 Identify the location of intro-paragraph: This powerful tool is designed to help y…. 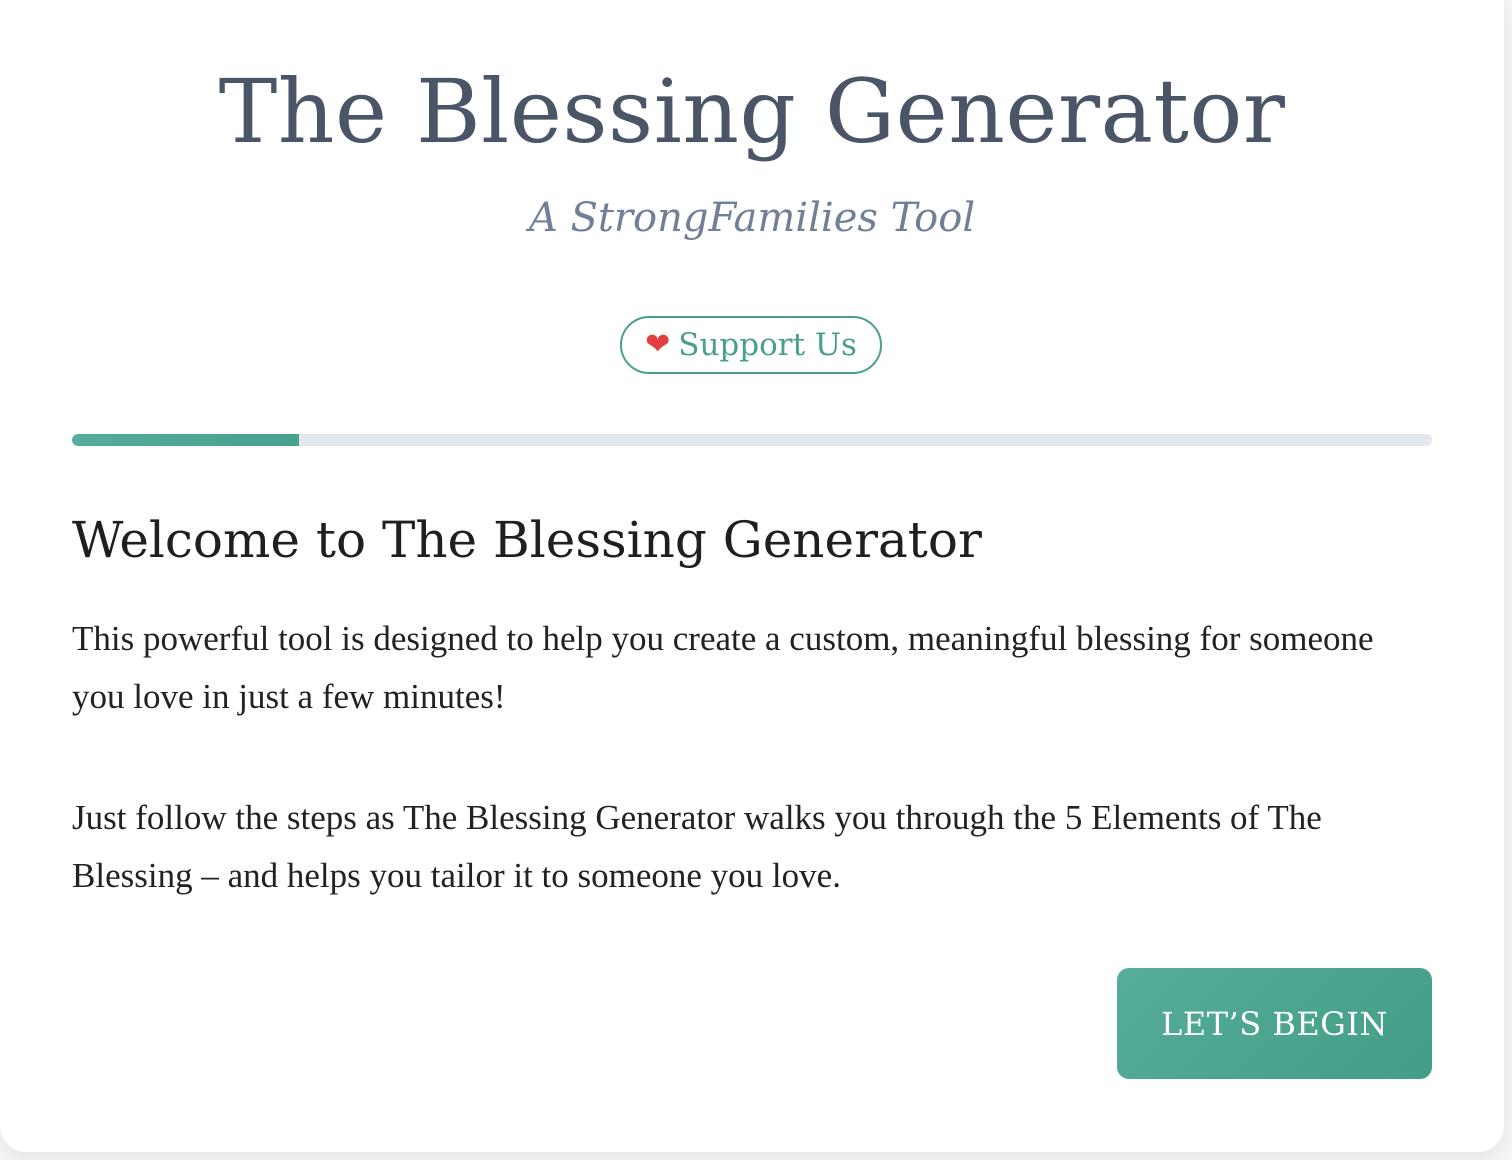
(723, 667).